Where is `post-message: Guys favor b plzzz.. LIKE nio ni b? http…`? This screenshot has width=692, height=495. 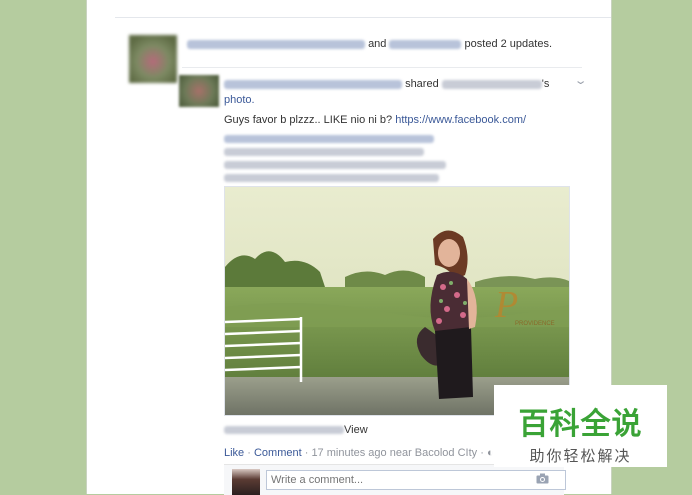 post-message: Guys favor b plzzz.. LIKE nio ni b? http… is located at coordinates (399, 120).